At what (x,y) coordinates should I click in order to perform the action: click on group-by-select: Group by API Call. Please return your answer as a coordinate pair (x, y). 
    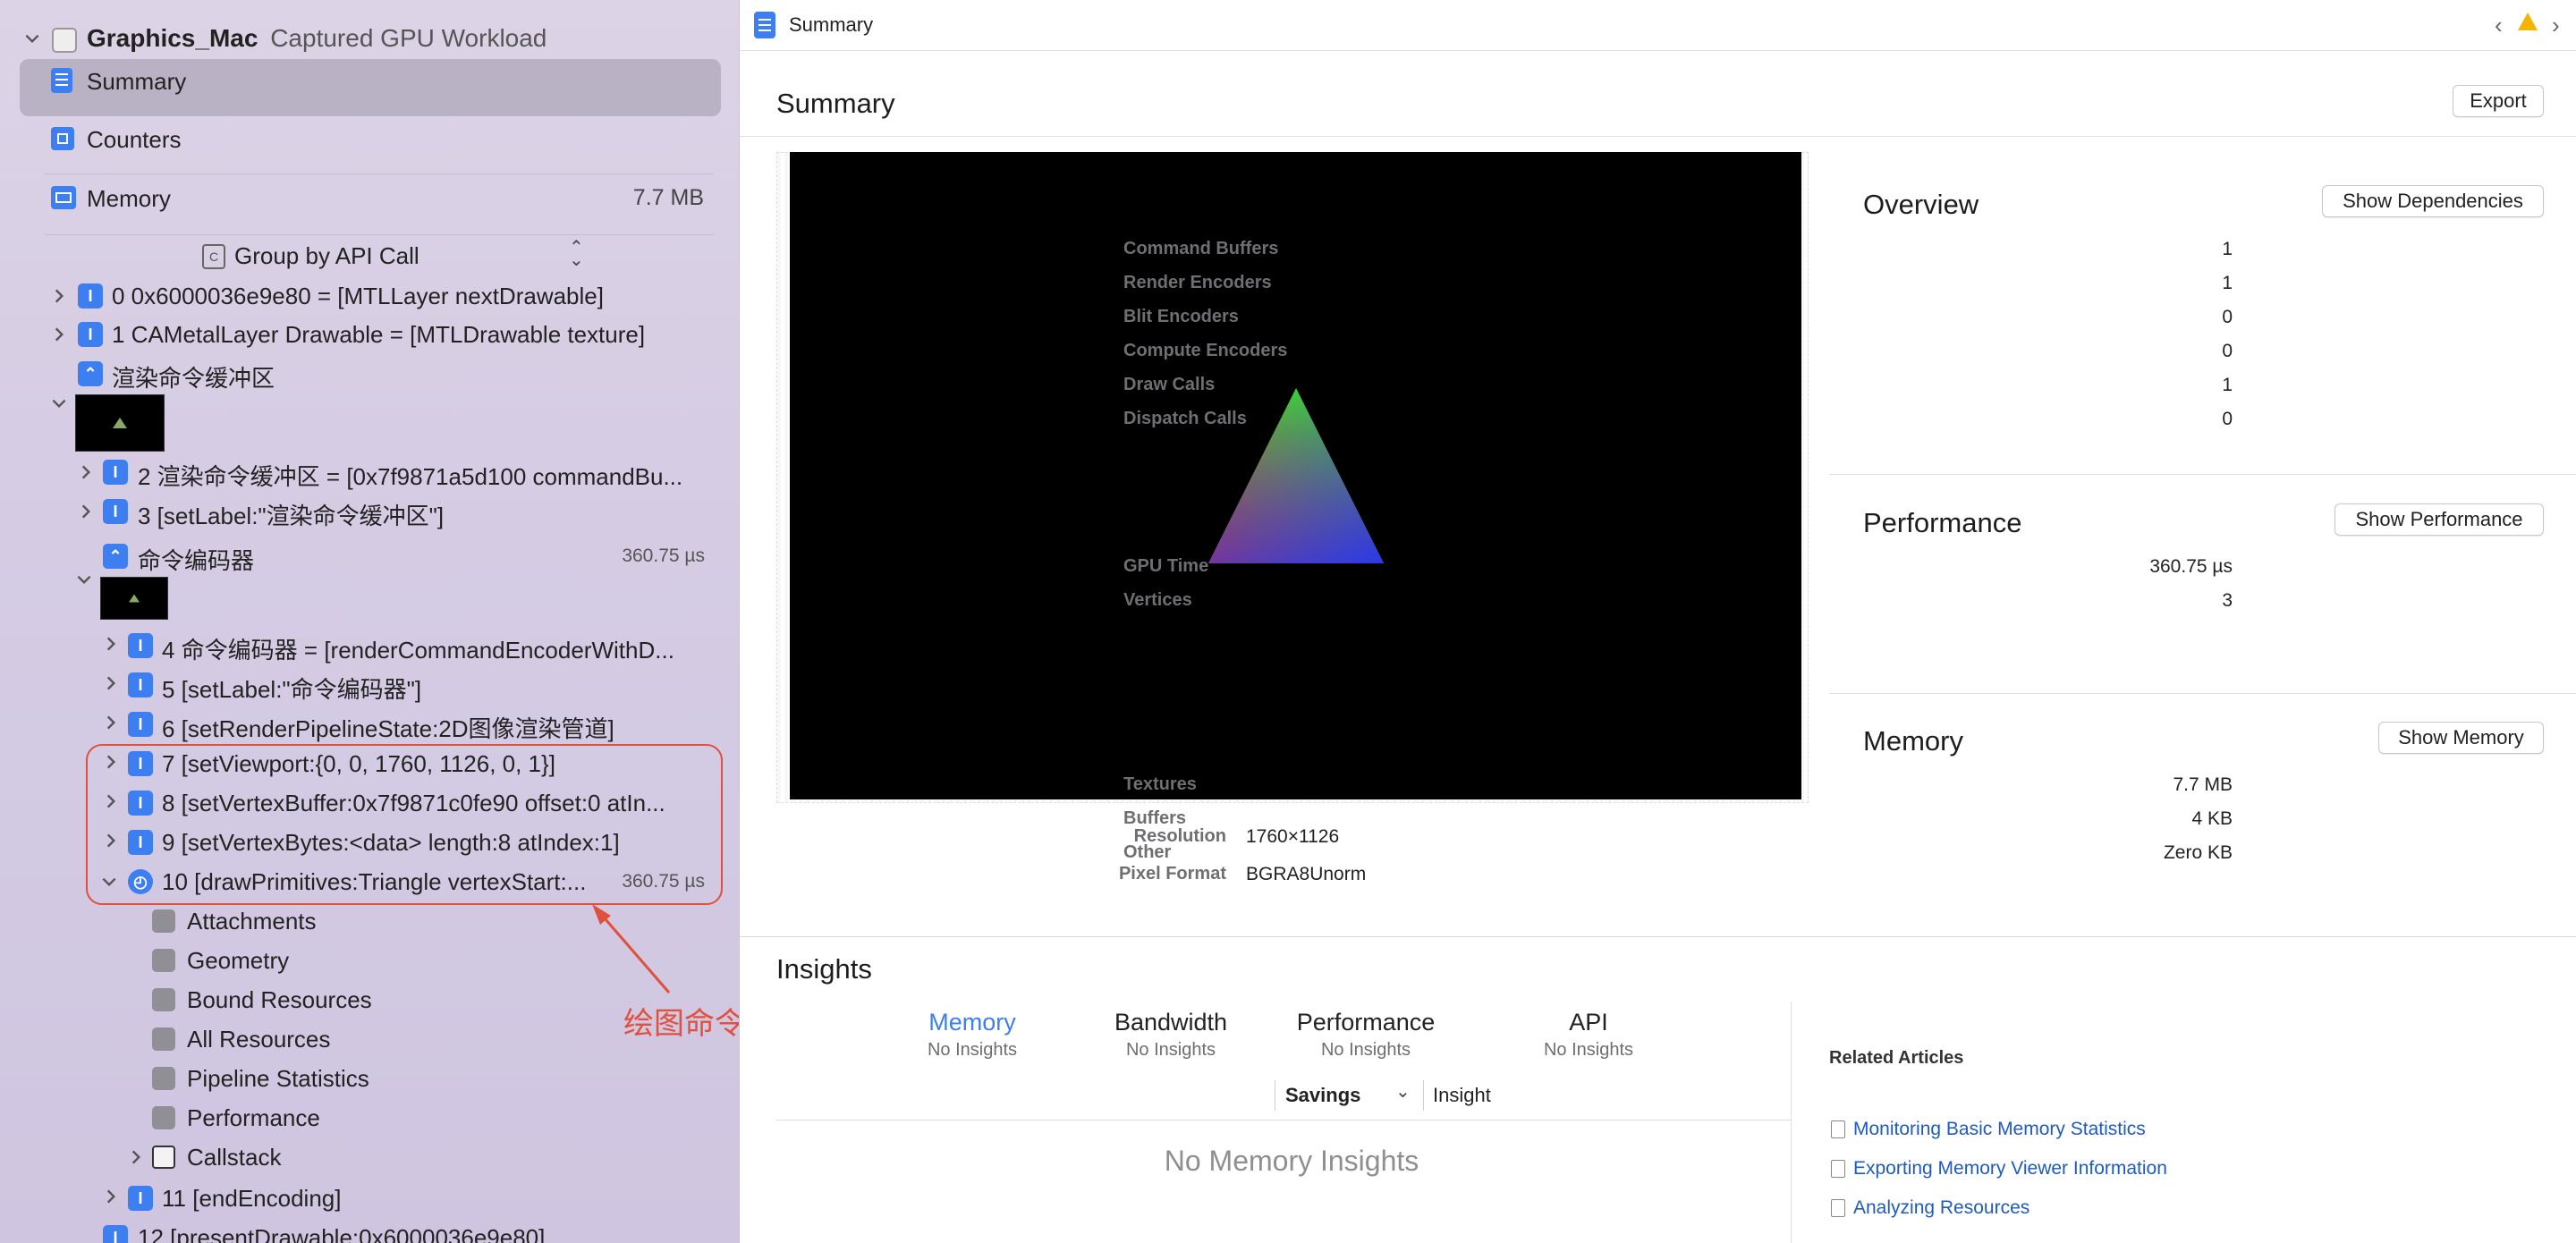
    Looking at the image, I should click on (326, 256).